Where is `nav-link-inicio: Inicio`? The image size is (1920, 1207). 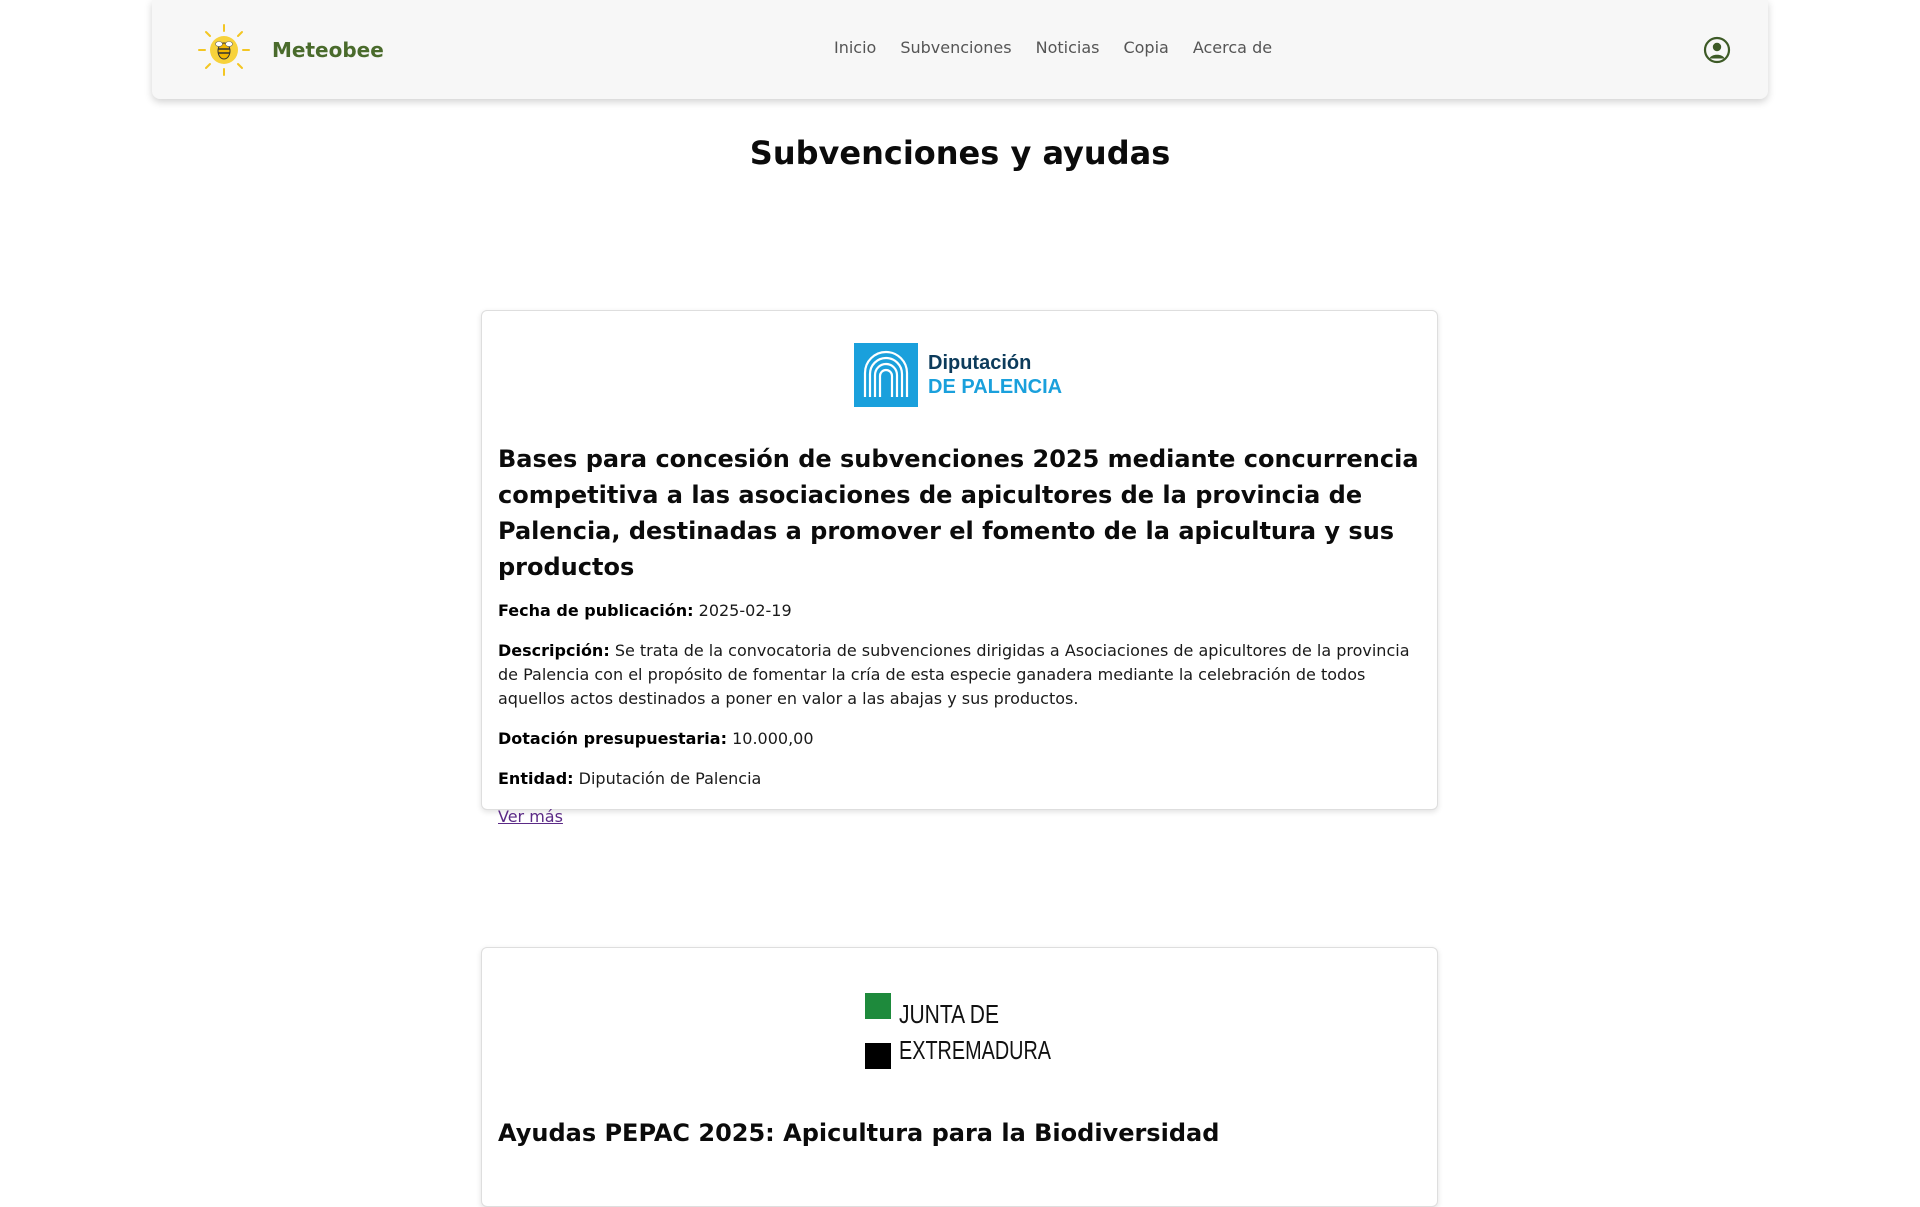 nav-link-inicio: Inicio is located at coordinates (855, 47).